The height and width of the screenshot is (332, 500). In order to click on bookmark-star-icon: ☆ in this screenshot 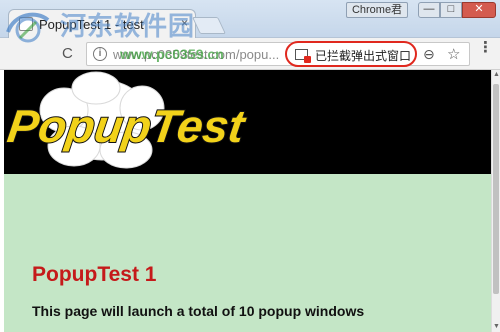, I will do `click(453, 54)`.